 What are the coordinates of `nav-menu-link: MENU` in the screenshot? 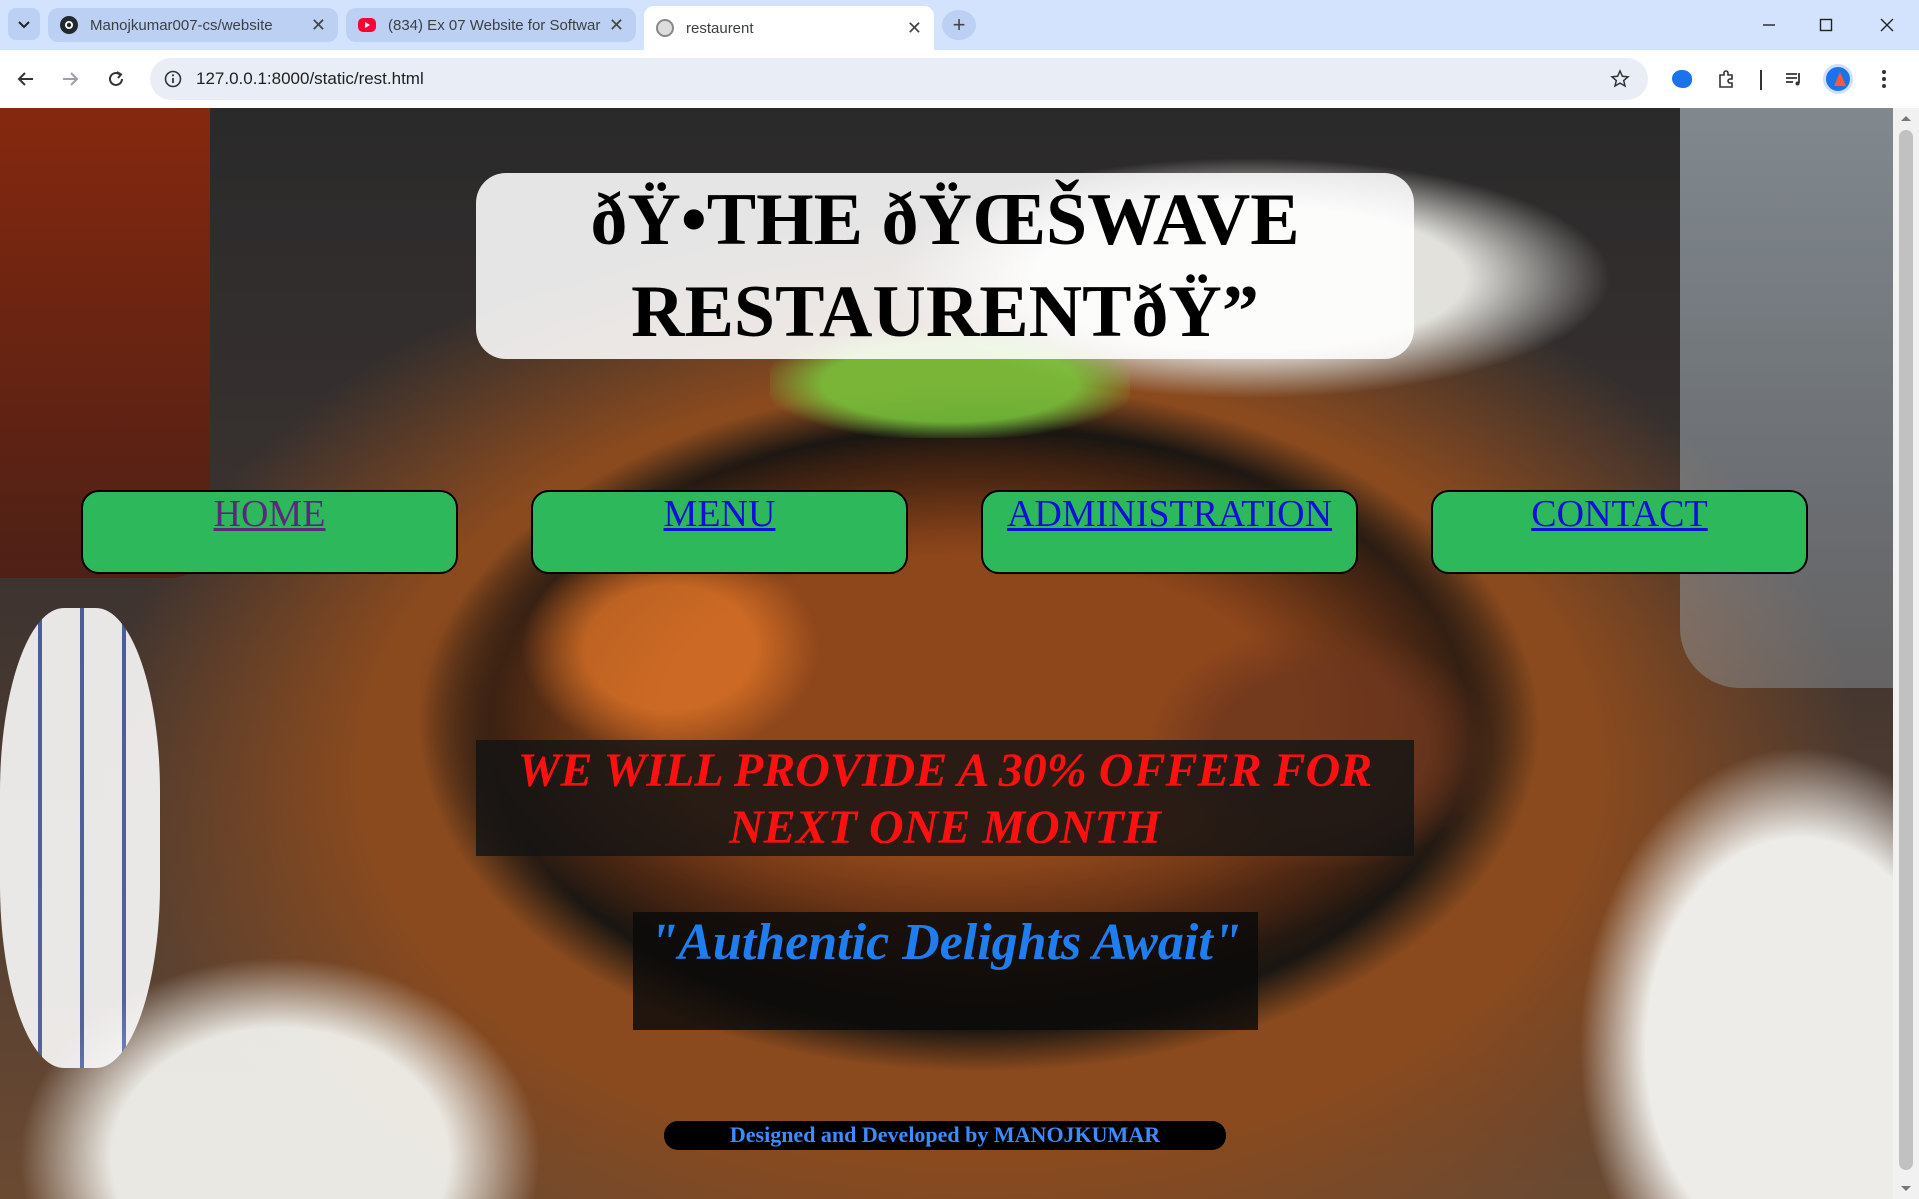 It's located at (720, 514).